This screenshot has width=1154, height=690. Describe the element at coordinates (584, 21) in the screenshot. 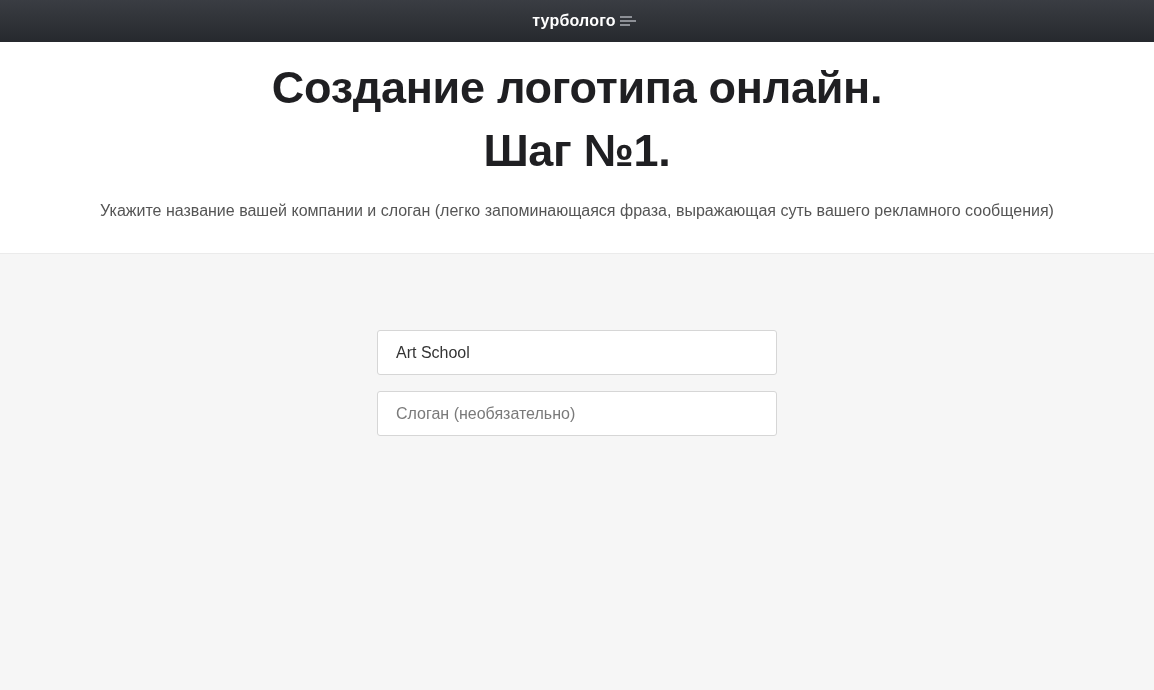

I see `logo-link: турболого` at that location.